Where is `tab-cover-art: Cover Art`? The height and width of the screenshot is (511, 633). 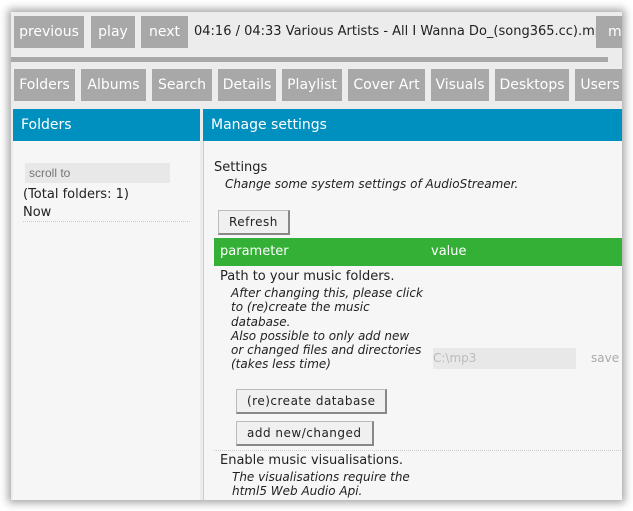 tab-cover-art: Cover Art is located at coordinates (386, 85).